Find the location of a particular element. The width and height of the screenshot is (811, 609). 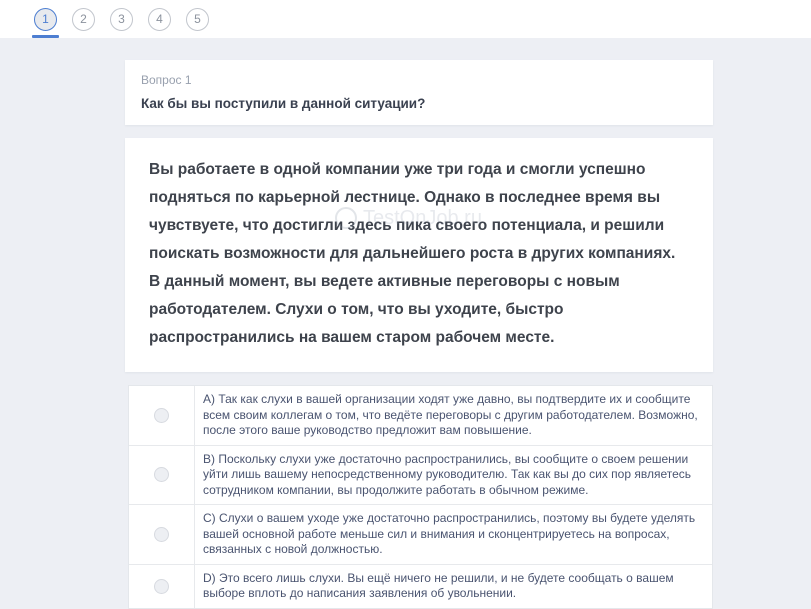

radio-cell-b is located at coordinates (162, 474).